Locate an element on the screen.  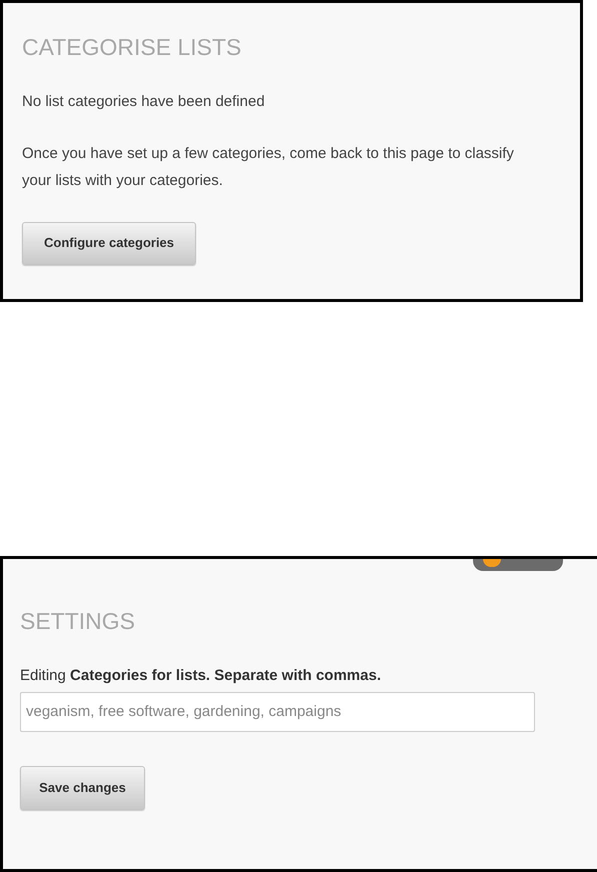
message-text: No list categories have been defined is located at coordinates (144, 102).